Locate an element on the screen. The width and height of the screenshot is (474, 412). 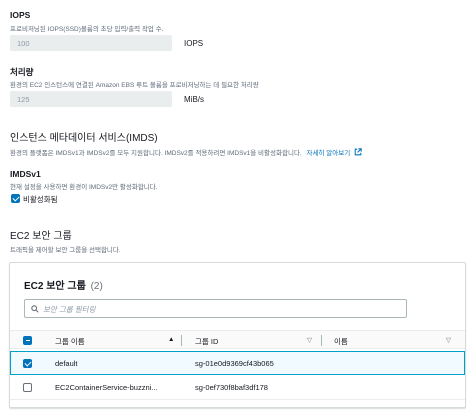
row-group-id: sg-01e0d9369cf43b065 is located at coordinates (234, 363).